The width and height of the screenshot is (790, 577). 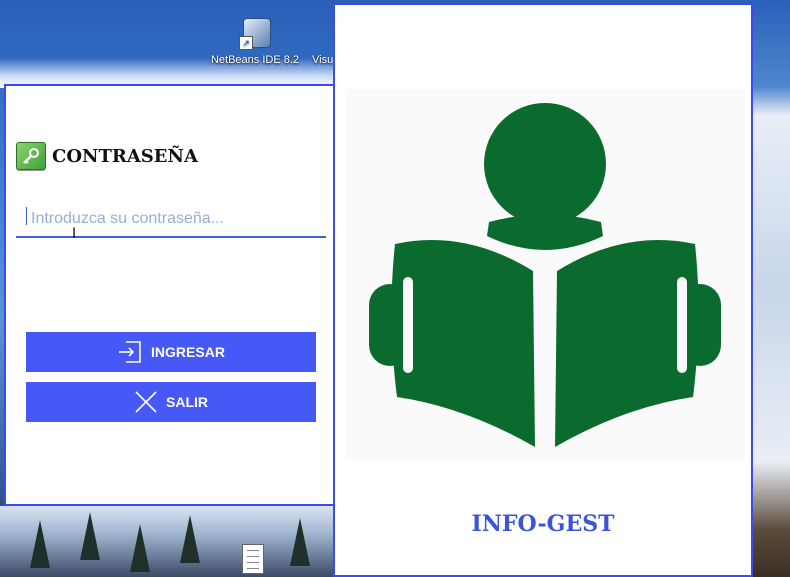 I want to click on password-title: CONTRASEÑA, so click(x=125, y=156).